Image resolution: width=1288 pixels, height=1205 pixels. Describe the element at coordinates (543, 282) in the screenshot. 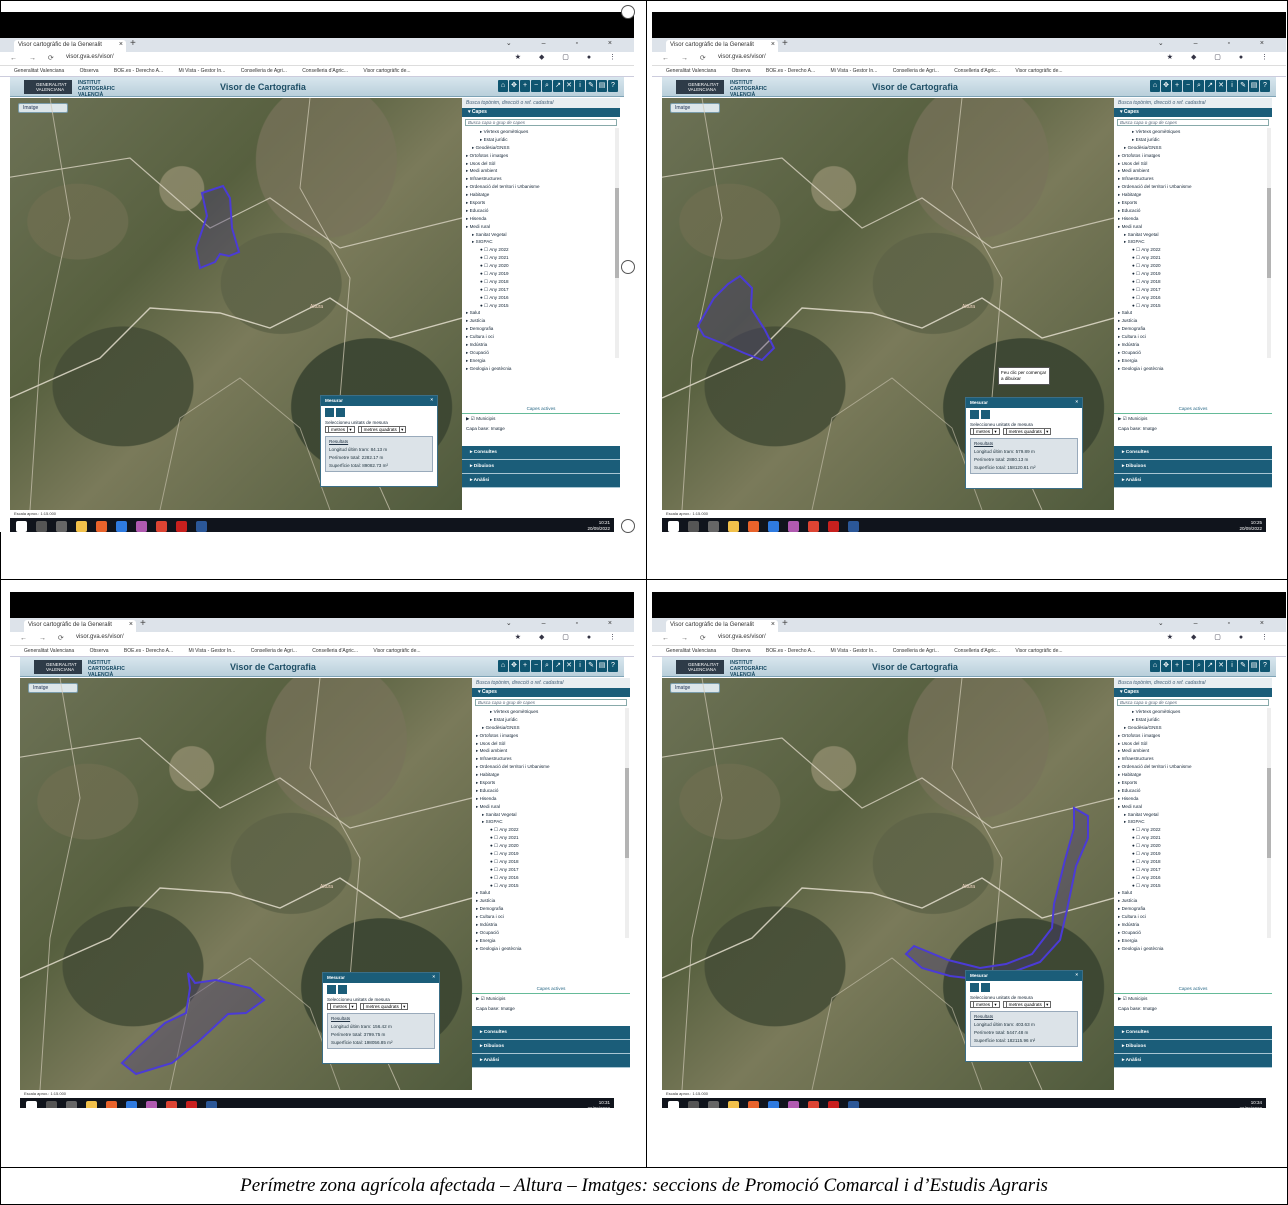

I see `layer-item: ● ☐ Any 2018` at that location.